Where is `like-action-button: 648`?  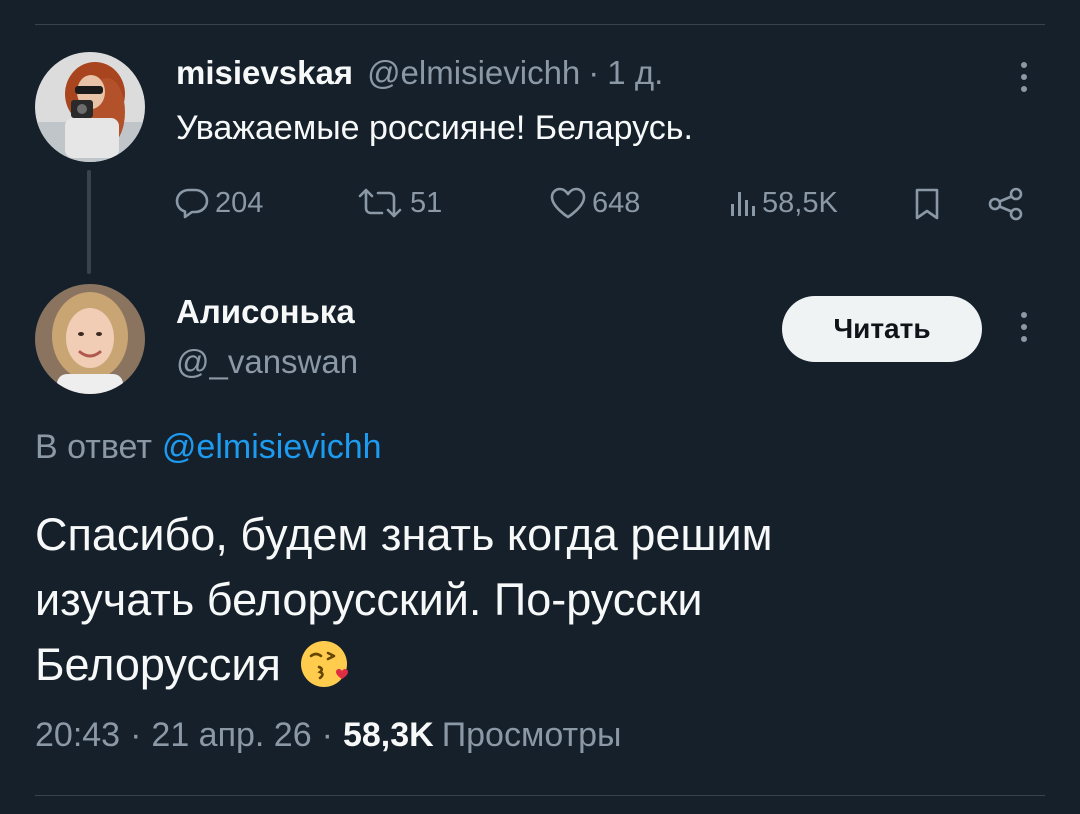
like-action-button: 648 is located at coordinates (594, 203).